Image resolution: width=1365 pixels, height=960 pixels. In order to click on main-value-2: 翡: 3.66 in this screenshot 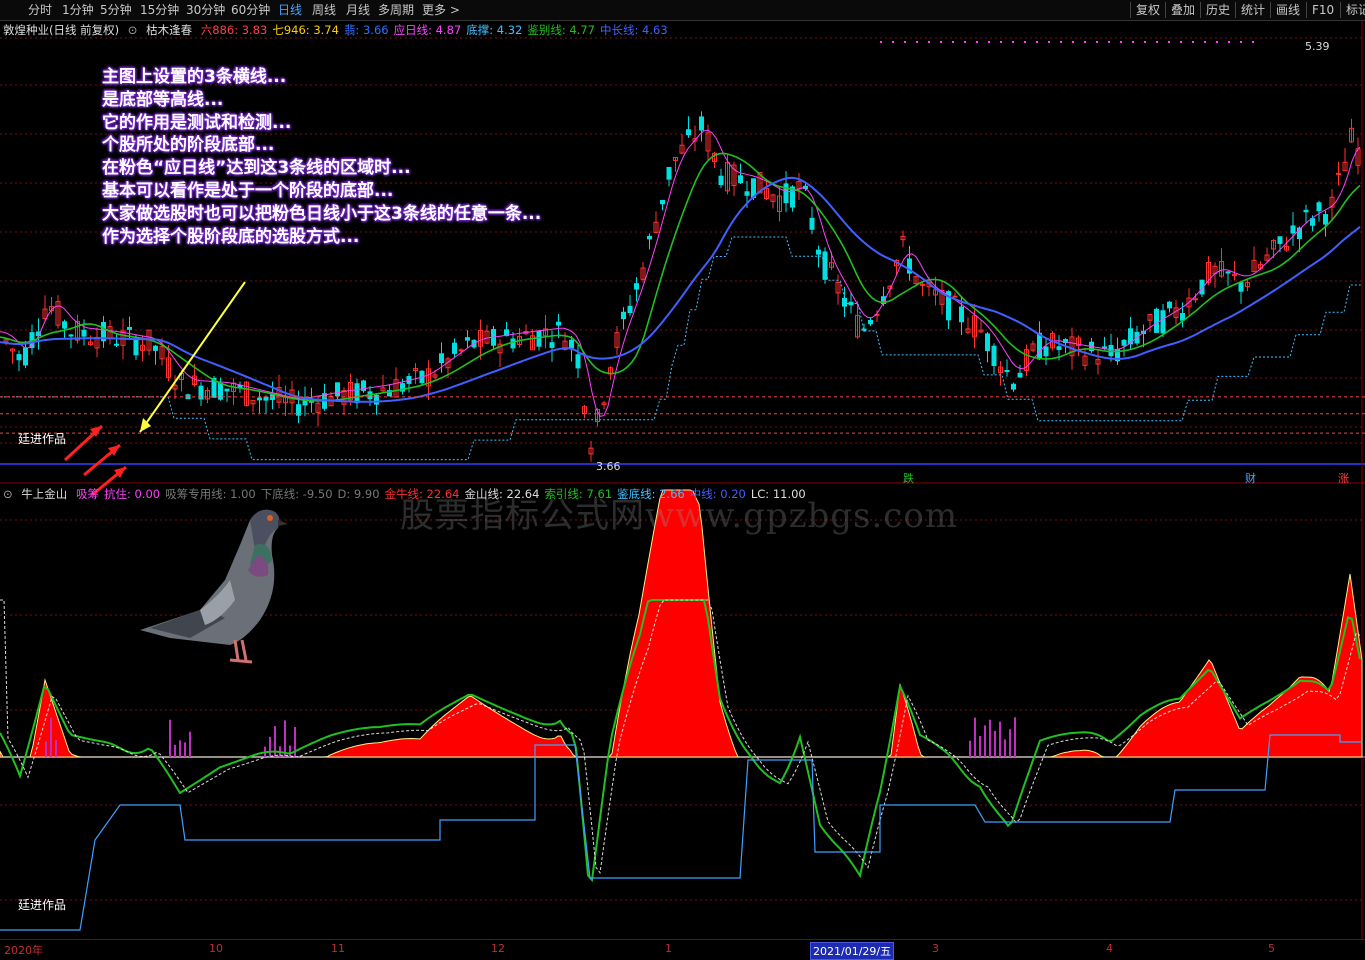, I will do `click(366, 30)`.